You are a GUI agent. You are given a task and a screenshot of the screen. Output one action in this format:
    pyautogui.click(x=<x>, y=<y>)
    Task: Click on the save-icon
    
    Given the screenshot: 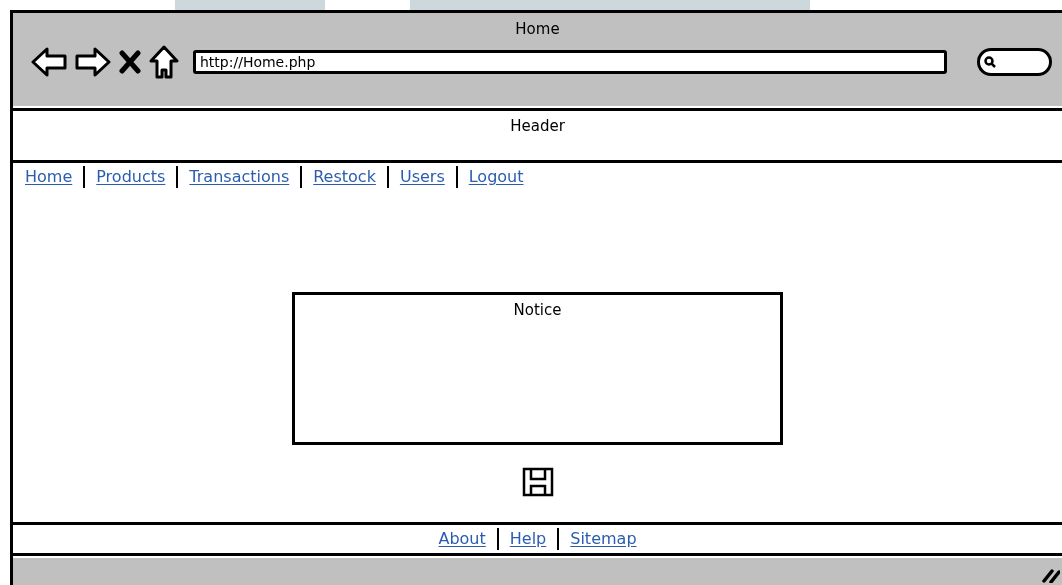 What is the action you would take?
    pyautogui.click(x=537, y=482)
    